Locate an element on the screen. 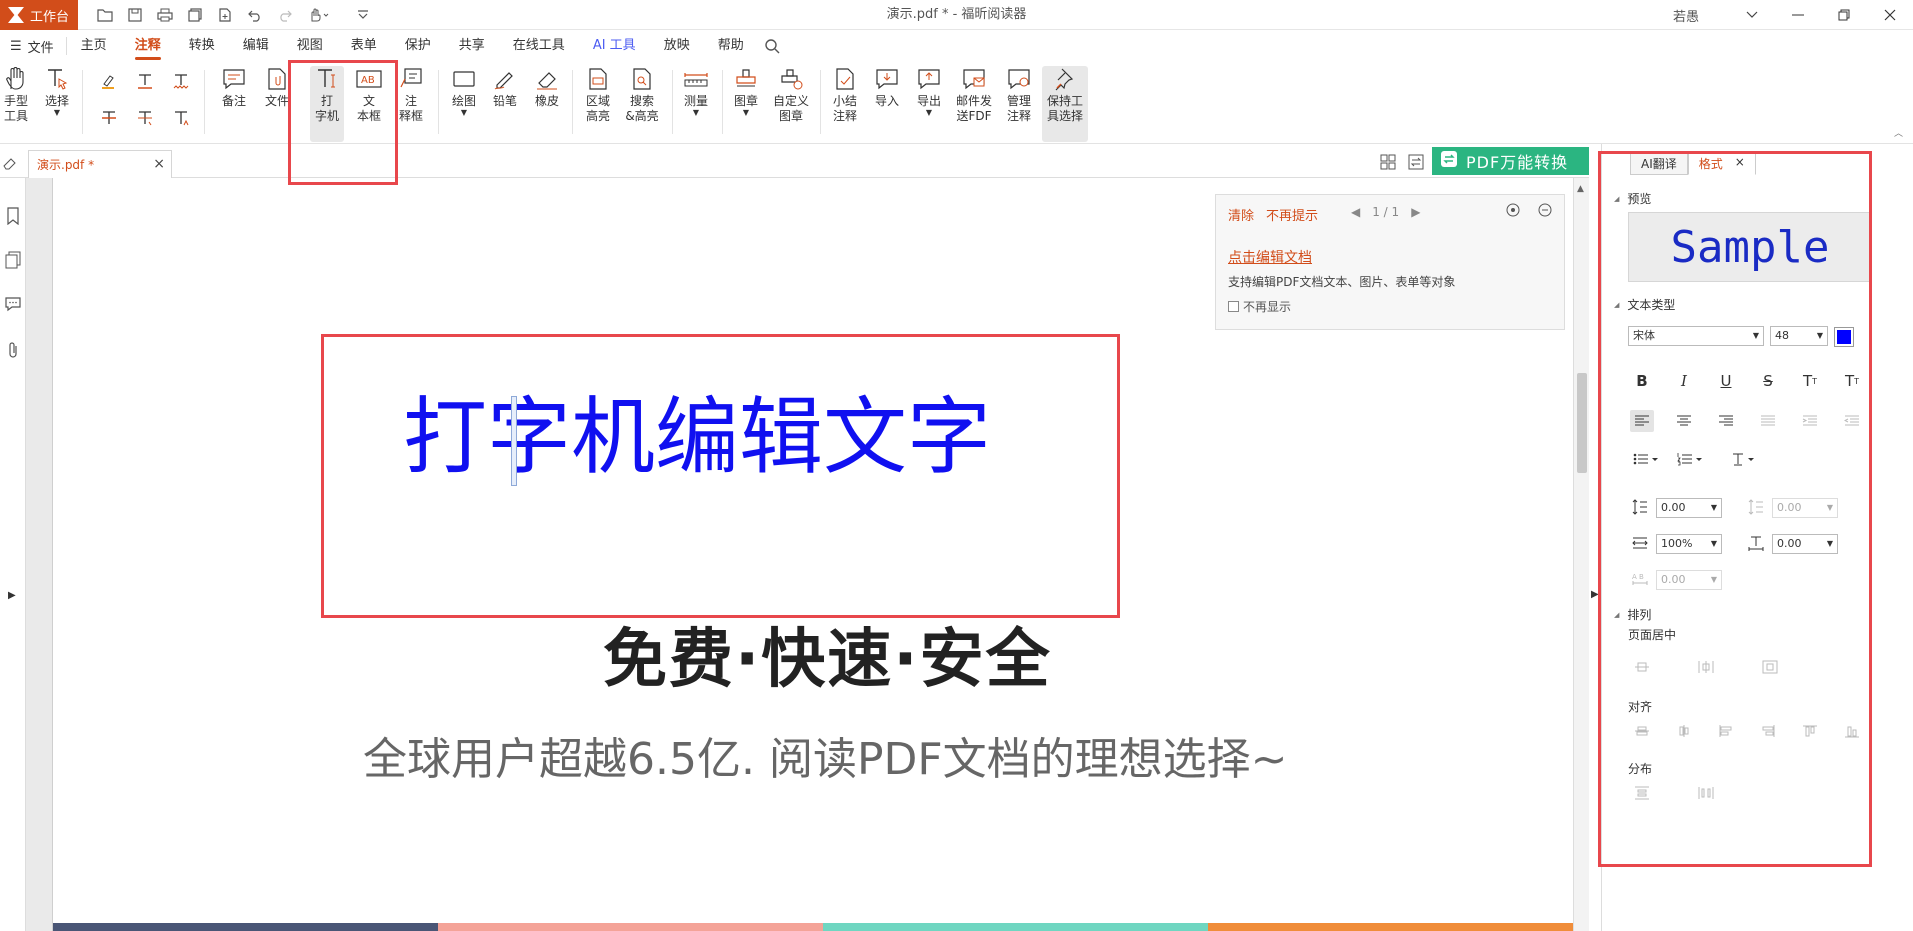  settings-circle-icon is located at coordinates (1513, 211).